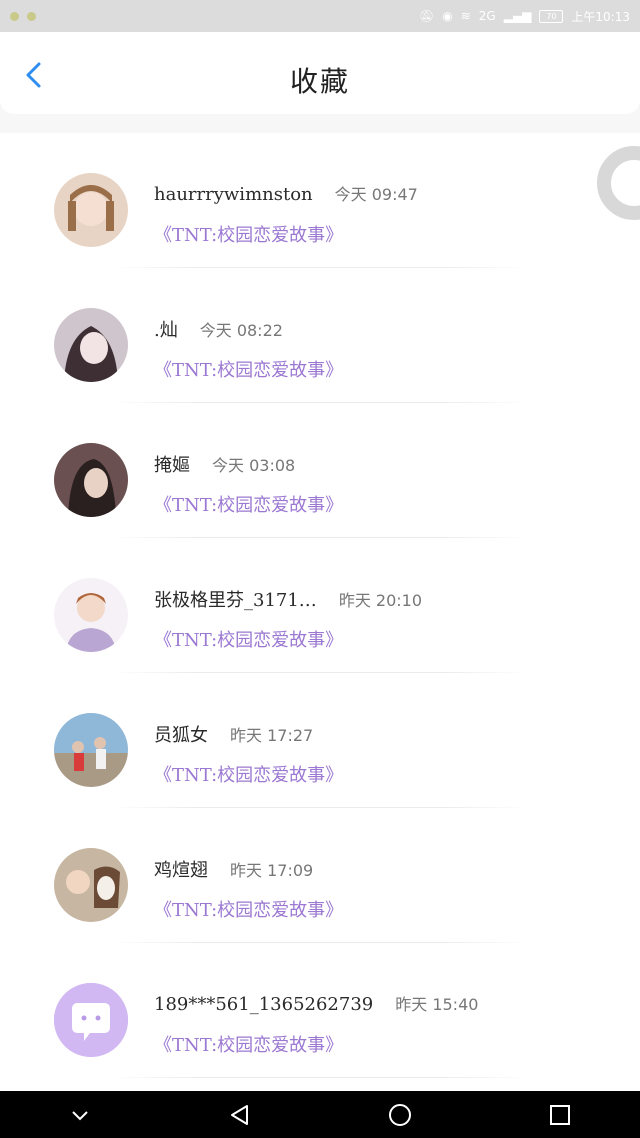  I want to click on status-bar: 🔕︎ ◉ ≋ 2G ▂▄▆ 70 上午10:13, so click(320, 16).